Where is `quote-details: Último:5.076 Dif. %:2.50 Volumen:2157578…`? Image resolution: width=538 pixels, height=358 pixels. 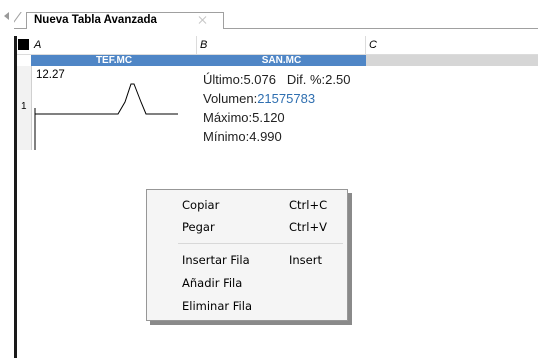
quote-details: Último:5.076 Dif. %:2.50 Volumen:2157578… is located at coordinates (276, 108).